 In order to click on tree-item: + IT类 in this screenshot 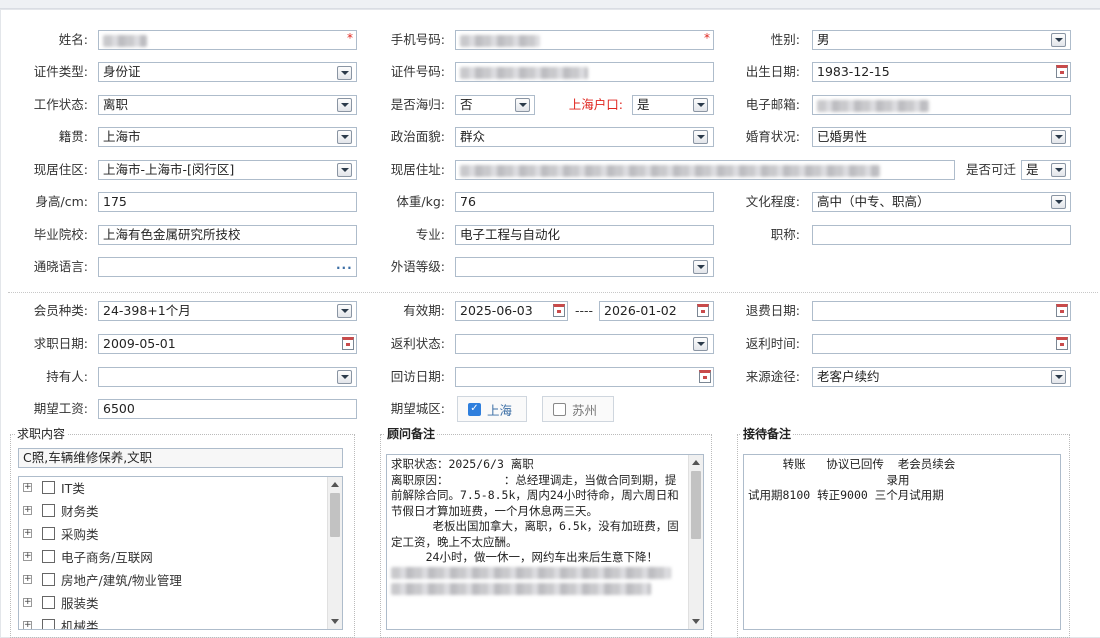, I will do `click(54, 487)`.